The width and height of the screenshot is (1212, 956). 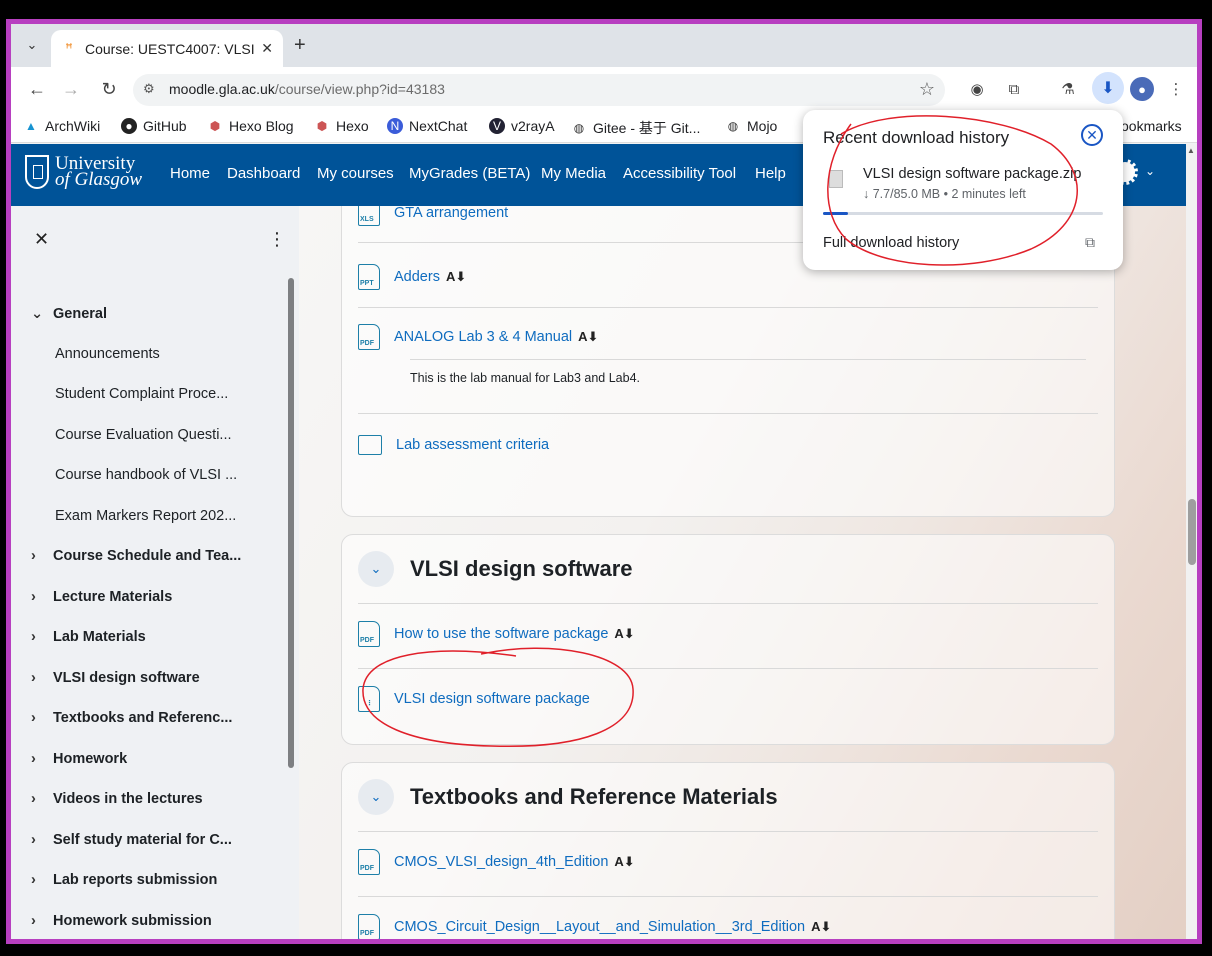 What do you see at coordinates (165, 126) in the screenshot?
I see `bookmark-label: GitHub` at bounding box center [165, 126].